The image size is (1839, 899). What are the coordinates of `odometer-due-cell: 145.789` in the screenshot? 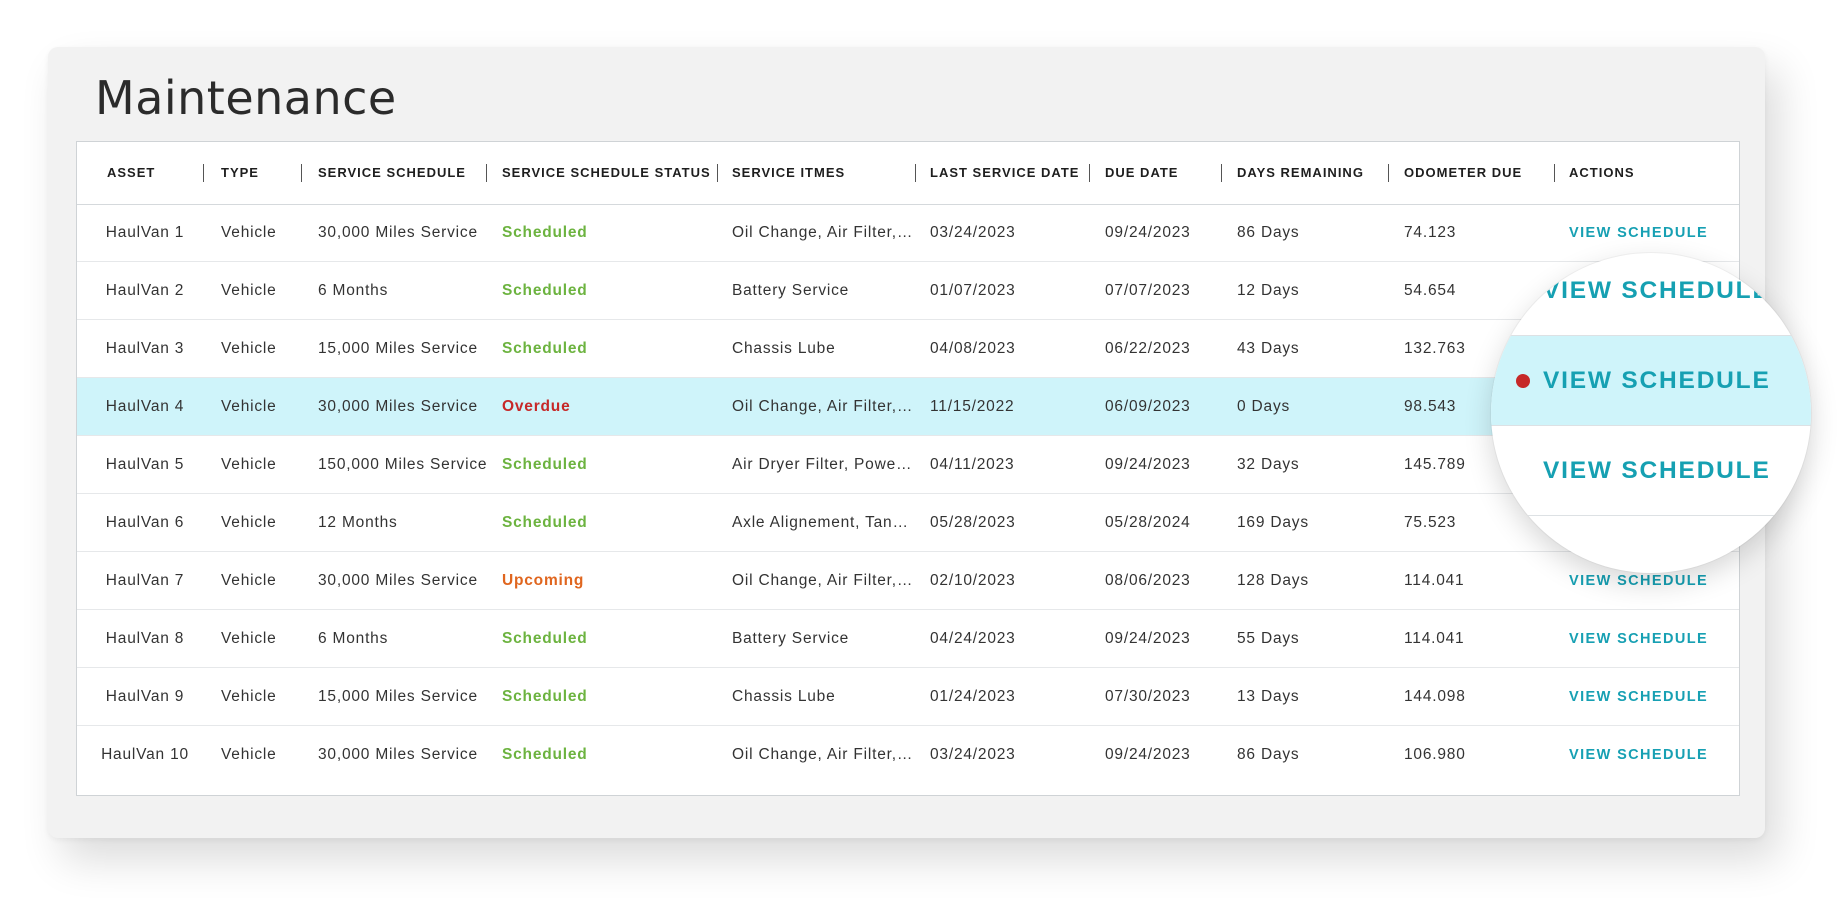 It's located at (1435, 464).